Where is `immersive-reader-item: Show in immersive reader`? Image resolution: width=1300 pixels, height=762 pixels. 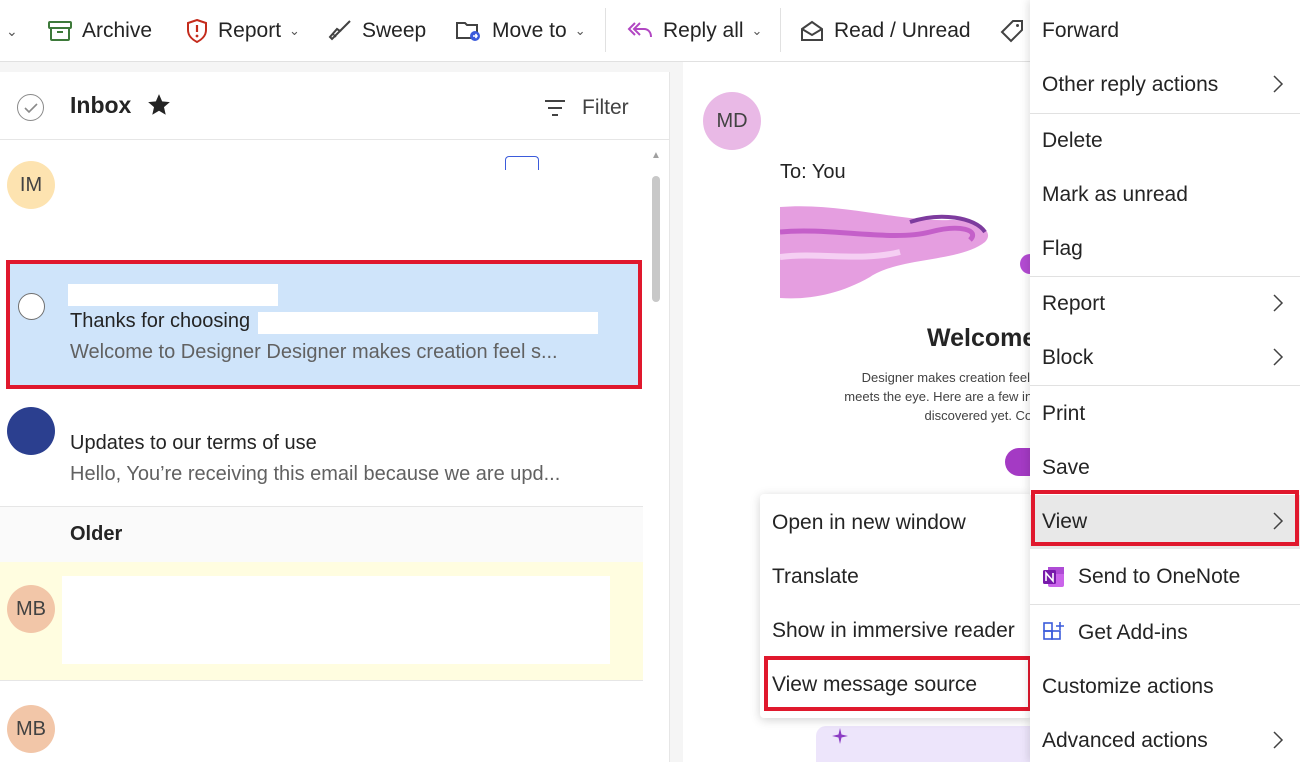 immersive-reader-item: Show in immersive reader is located at coordinates (896, 631).